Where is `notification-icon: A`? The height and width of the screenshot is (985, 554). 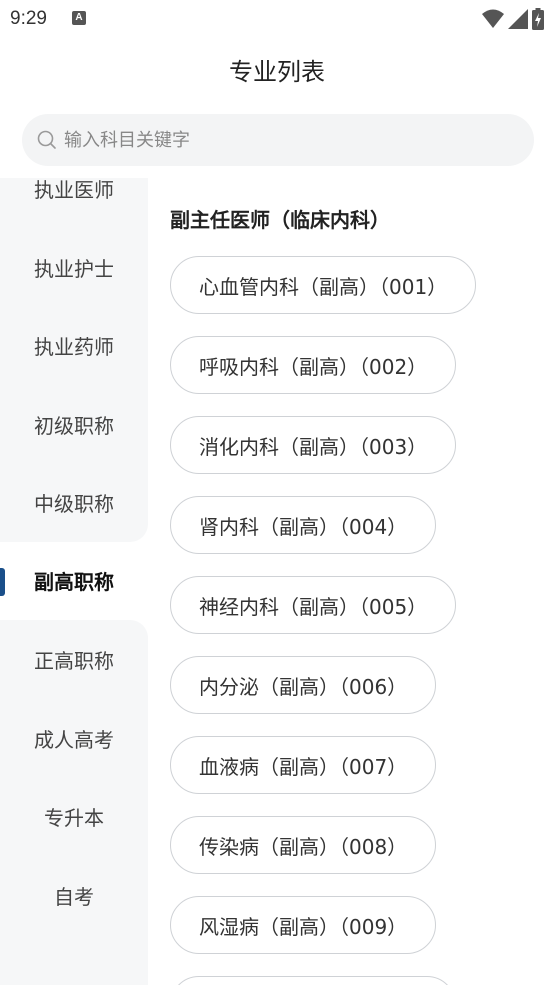 notification-icon: A is located at coordinates (79, 18).